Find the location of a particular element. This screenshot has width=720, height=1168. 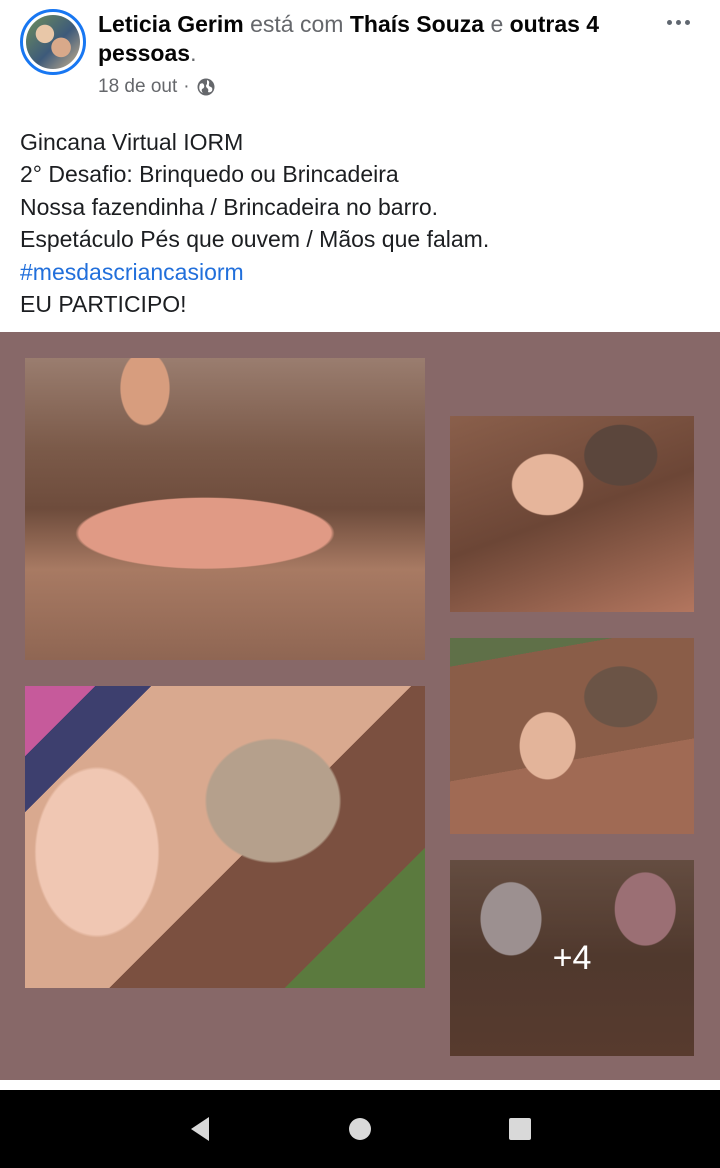

back-triangle-icon is located at coordinates (200, 1129).